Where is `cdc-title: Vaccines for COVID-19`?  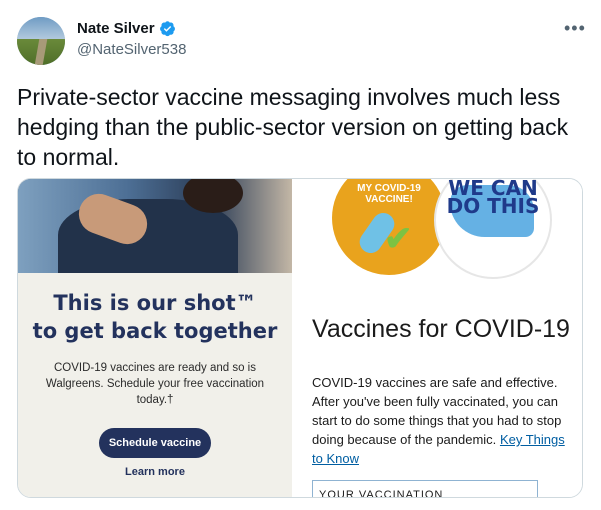 cdc-title: Vaccines for COVID-19 is located at coordinates (441, 329).